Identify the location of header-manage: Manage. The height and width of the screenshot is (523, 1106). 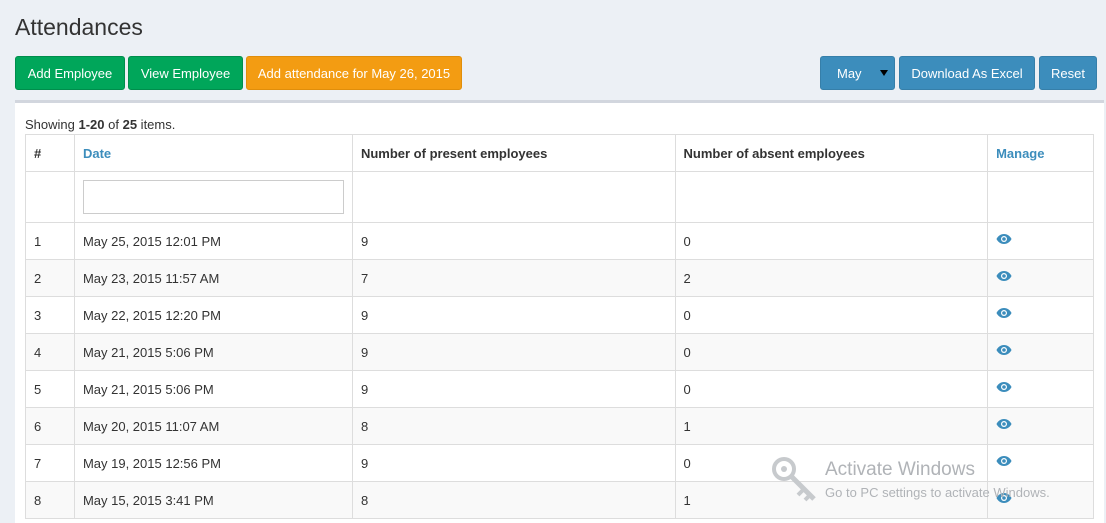
(1040, 153).